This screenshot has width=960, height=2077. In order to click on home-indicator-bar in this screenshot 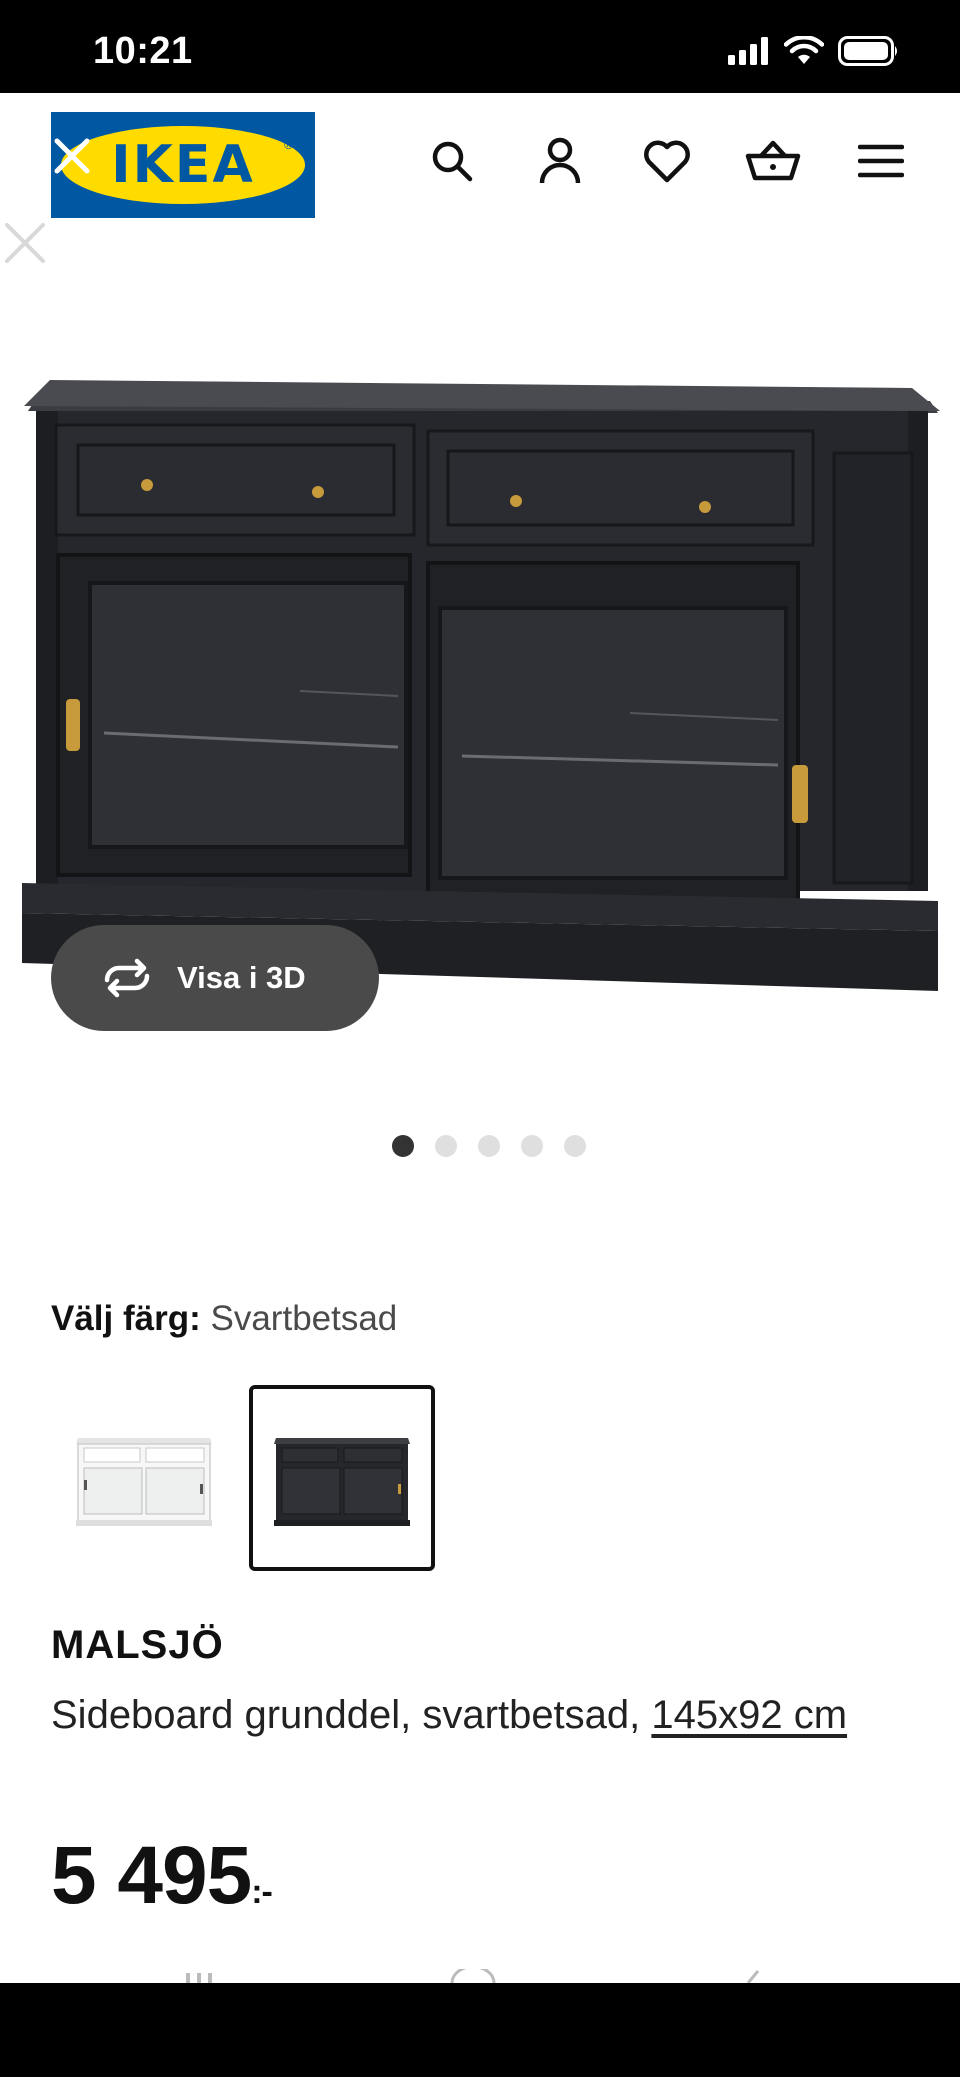, I will do `click(480, 2030)`.